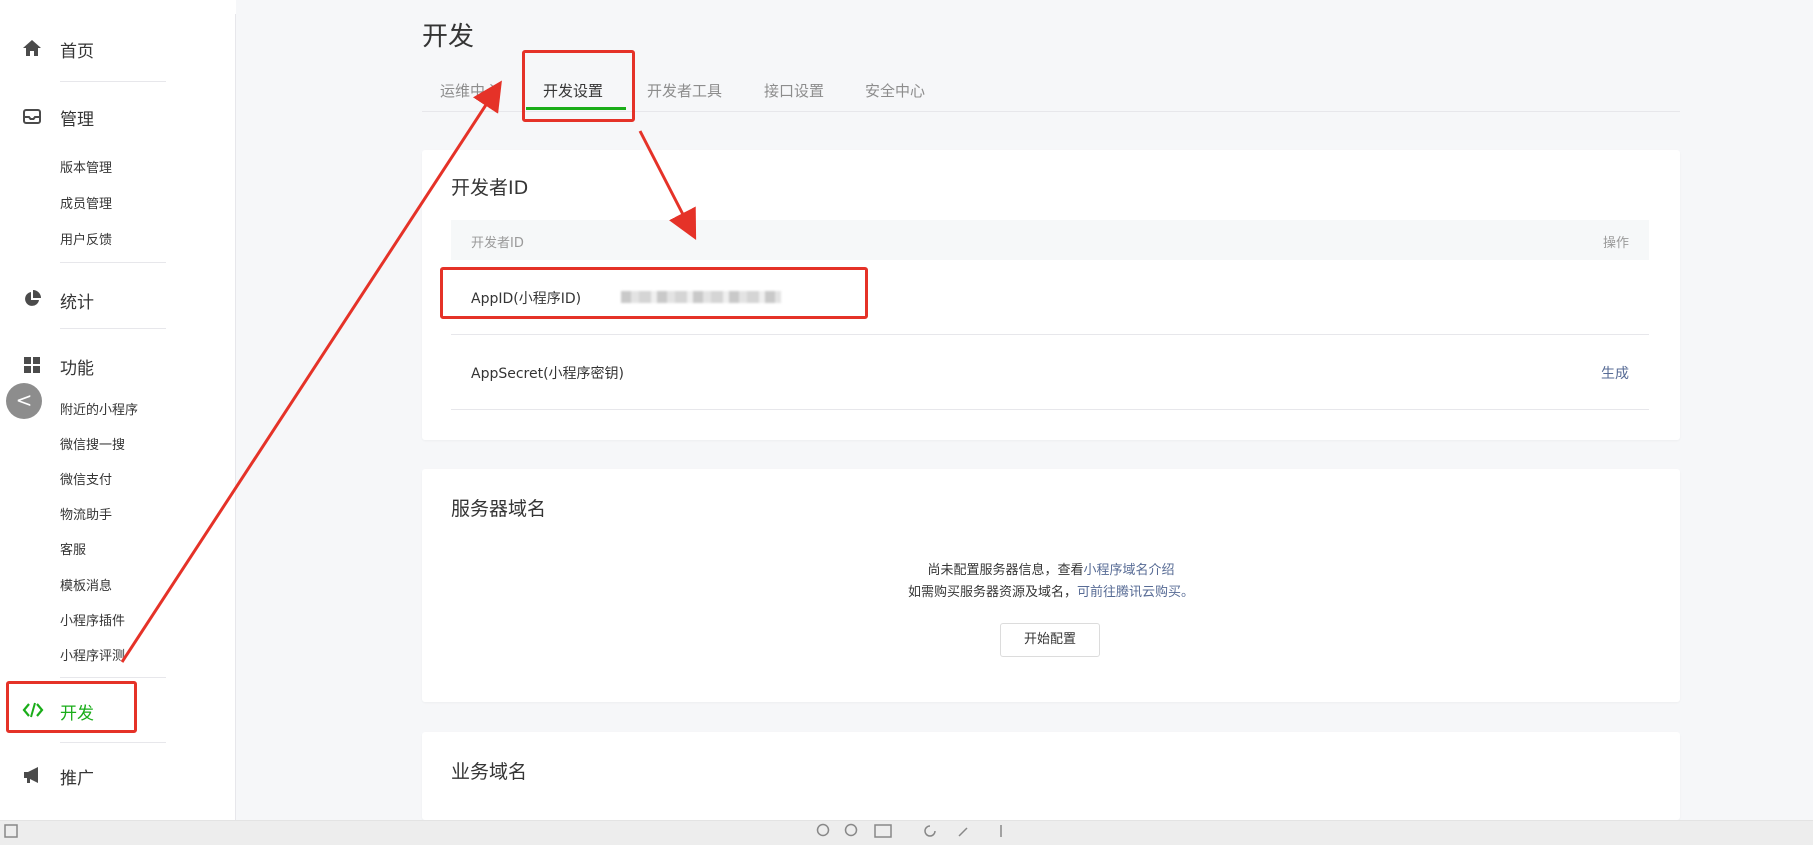 This screenshot has height=845, width=1813. What do you see at coordinates (118, 775) in the screenshot?
I see `sidebar-item-promote: 推广` at bounding box center [118, 775].